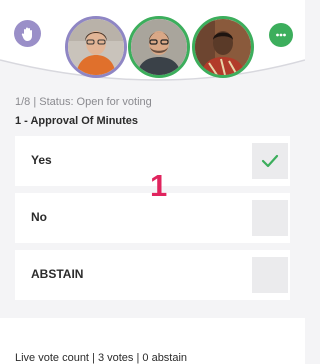  Describe the element at coordinates (83, 102) in the screenshot. I see `vote-status: 1/8 | Status: Open for voting` at that location.